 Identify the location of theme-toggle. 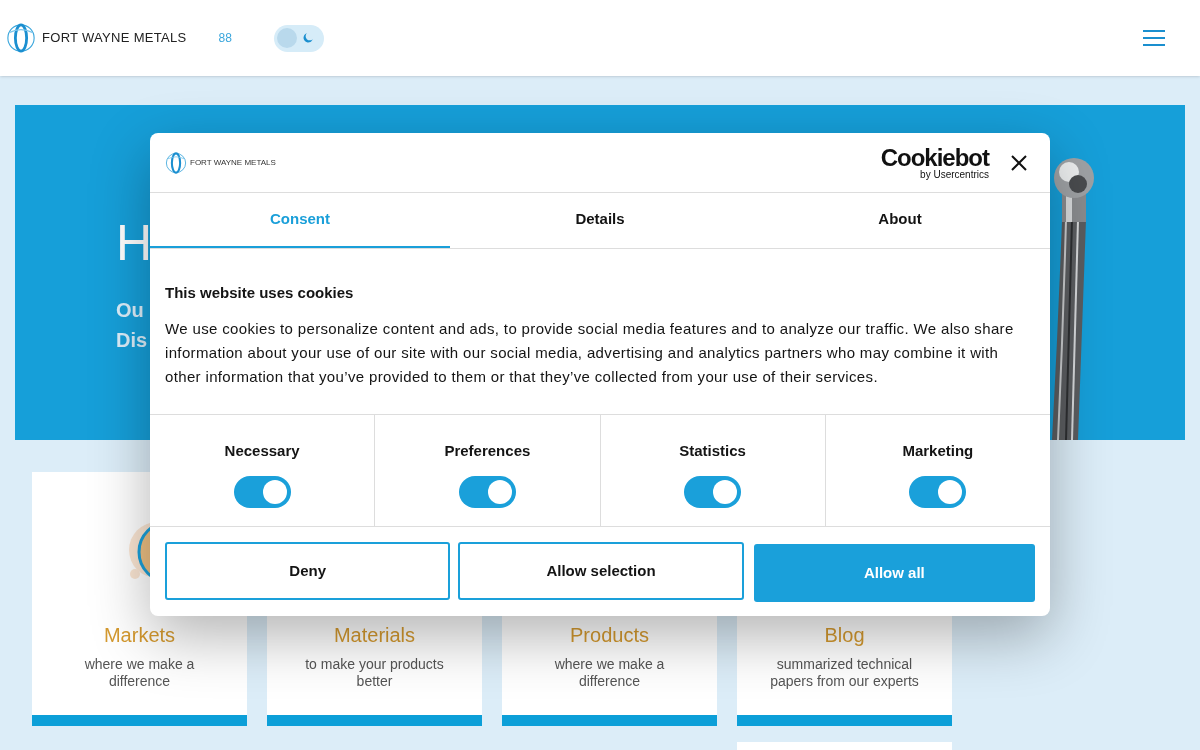
(298, 38).